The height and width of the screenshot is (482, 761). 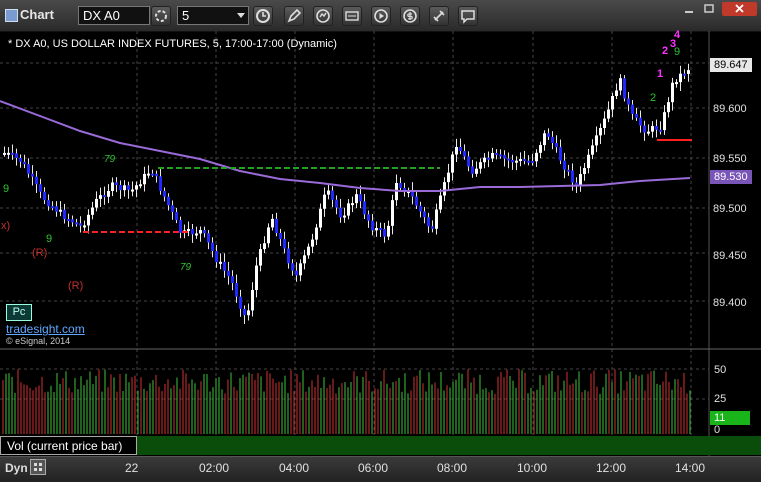 I want to click on refresh-icon, so click(x=323, y=16).